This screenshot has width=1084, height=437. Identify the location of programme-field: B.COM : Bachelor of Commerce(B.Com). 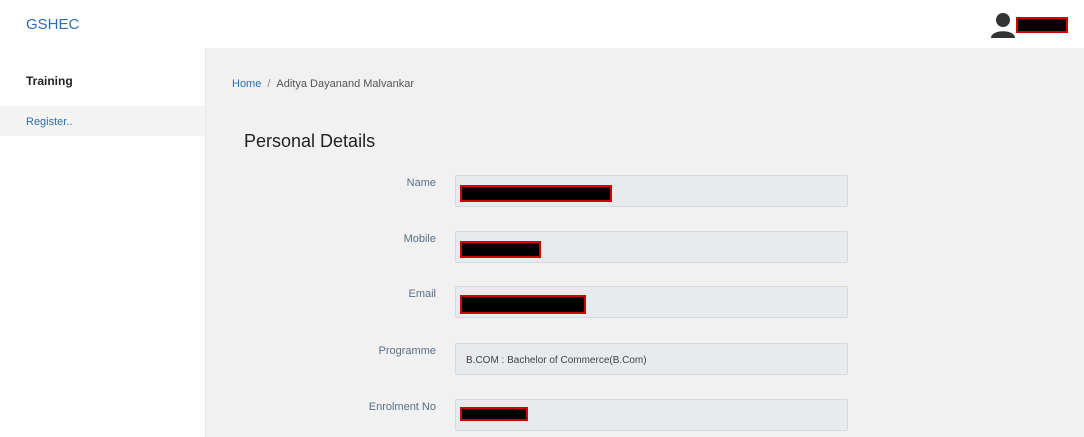
(651, 359).